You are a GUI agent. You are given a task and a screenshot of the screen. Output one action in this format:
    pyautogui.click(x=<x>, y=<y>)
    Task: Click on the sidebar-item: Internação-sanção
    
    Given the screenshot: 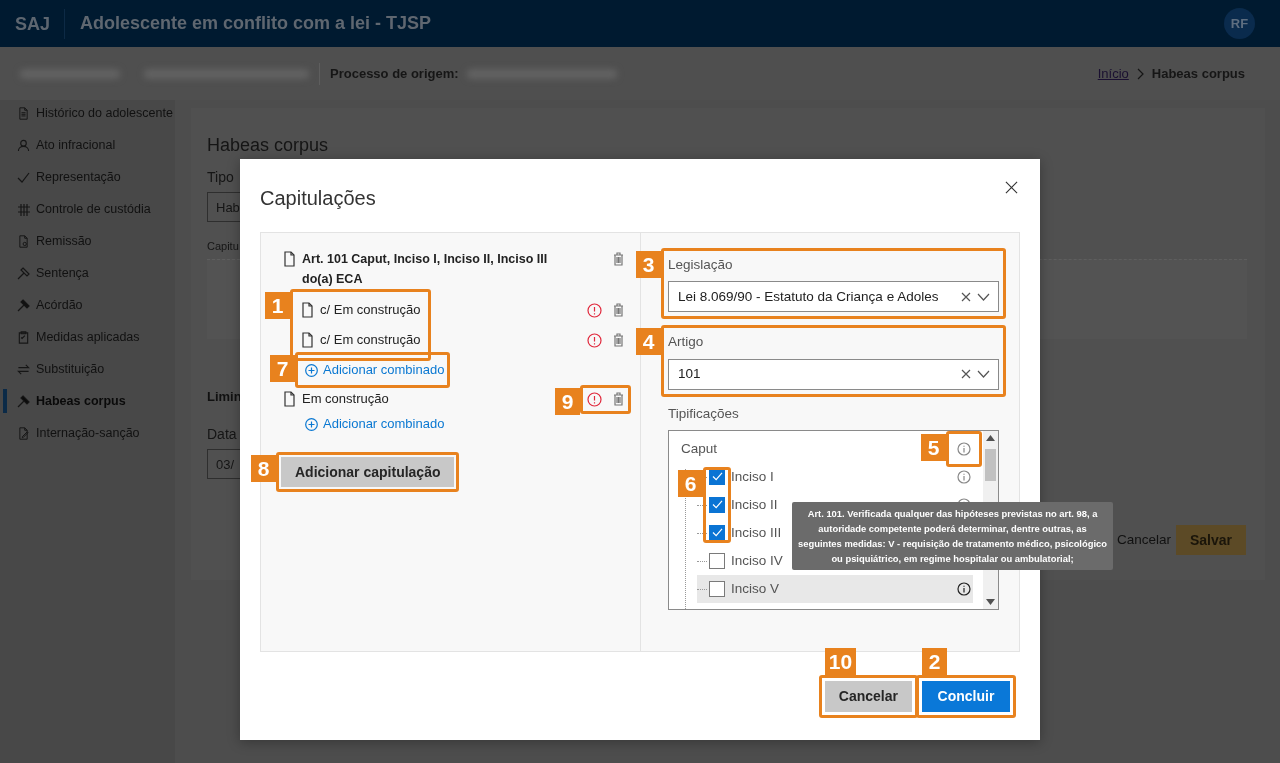 What is the action you would take?
    pyautogui.click(x=87, y=433)
    